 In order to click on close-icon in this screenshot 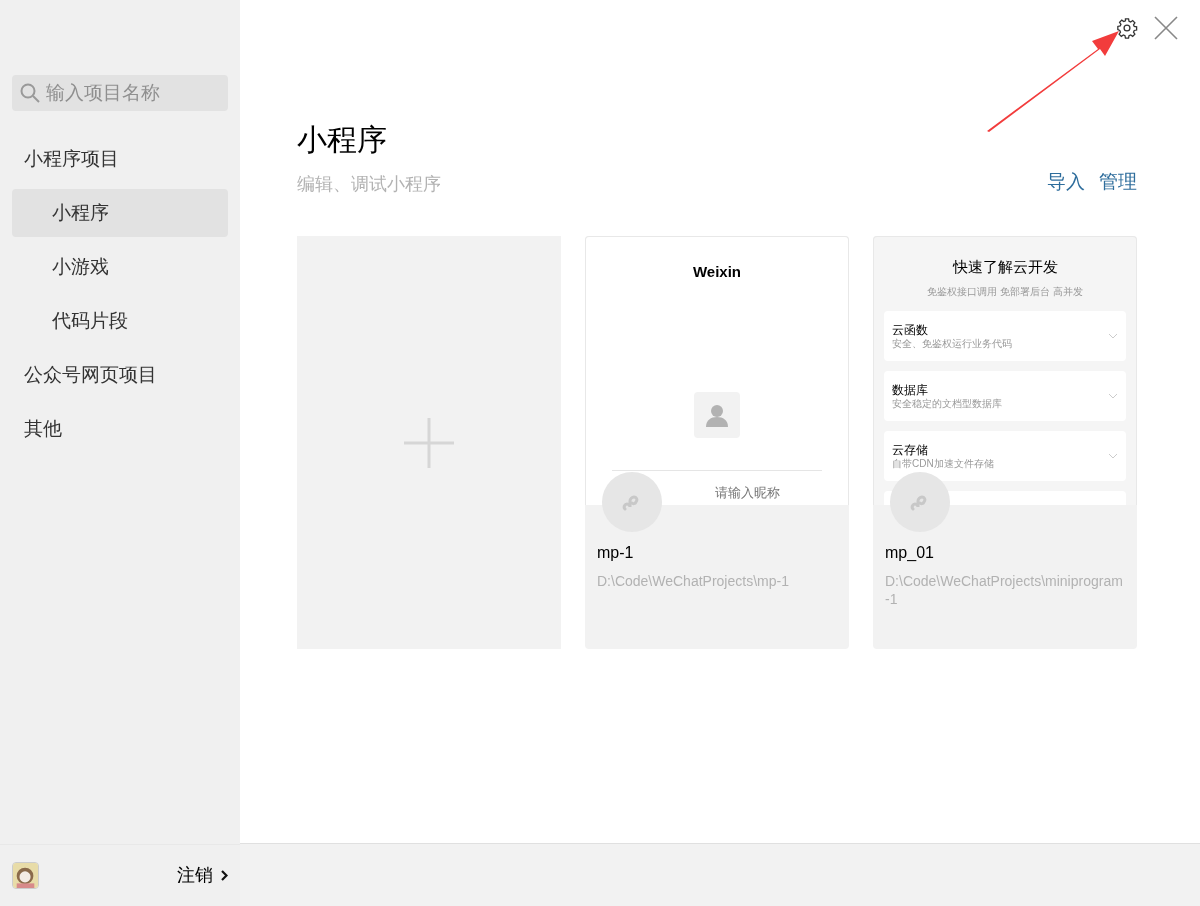, I will do `click(1166, 28)`.